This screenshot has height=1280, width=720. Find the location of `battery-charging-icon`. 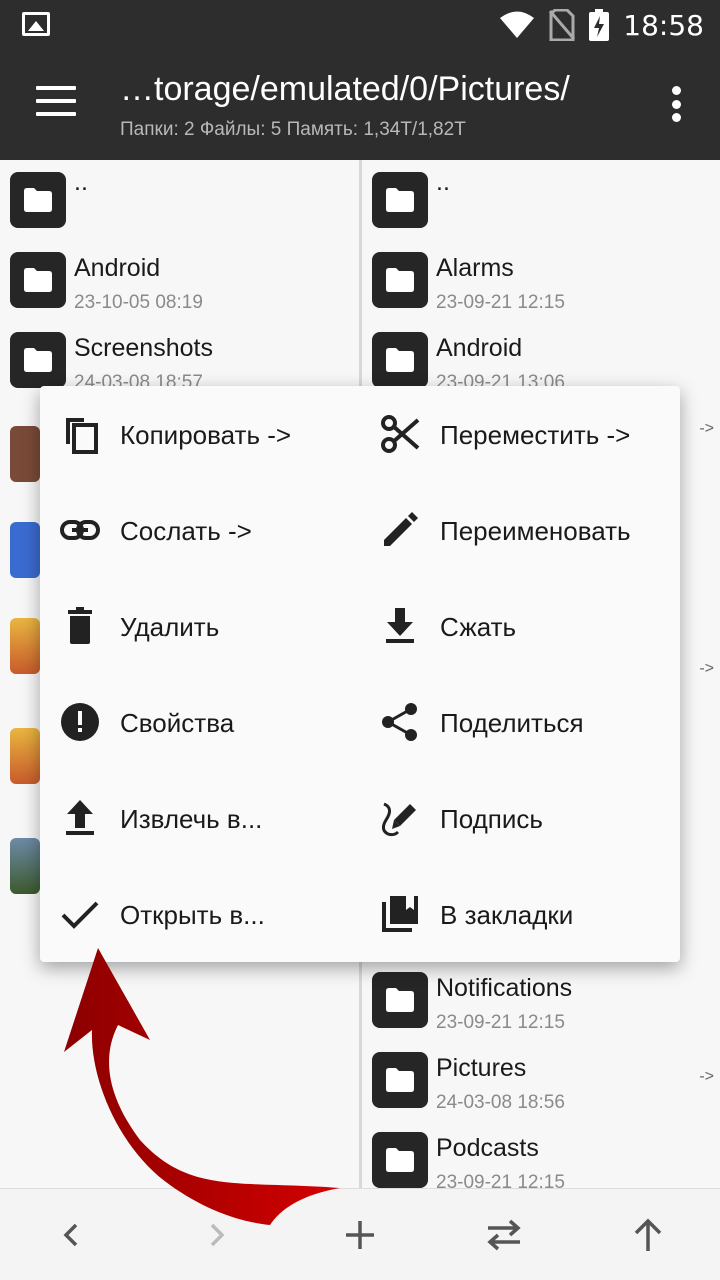

battery-charging-icon is located at coordinates (599, 25).